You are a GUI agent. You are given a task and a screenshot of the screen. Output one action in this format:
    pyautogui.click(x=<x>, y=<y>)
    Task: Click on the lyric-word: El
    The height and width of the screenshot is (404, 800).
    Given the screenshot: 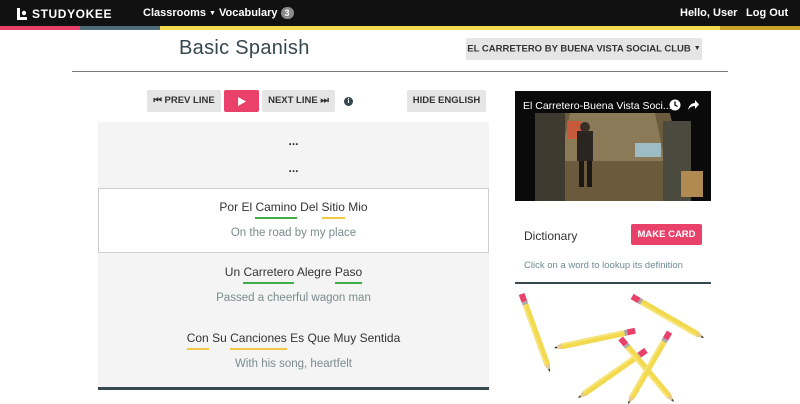 What is the action you would take?
    pyautogui.click(x=246, y=208)
    